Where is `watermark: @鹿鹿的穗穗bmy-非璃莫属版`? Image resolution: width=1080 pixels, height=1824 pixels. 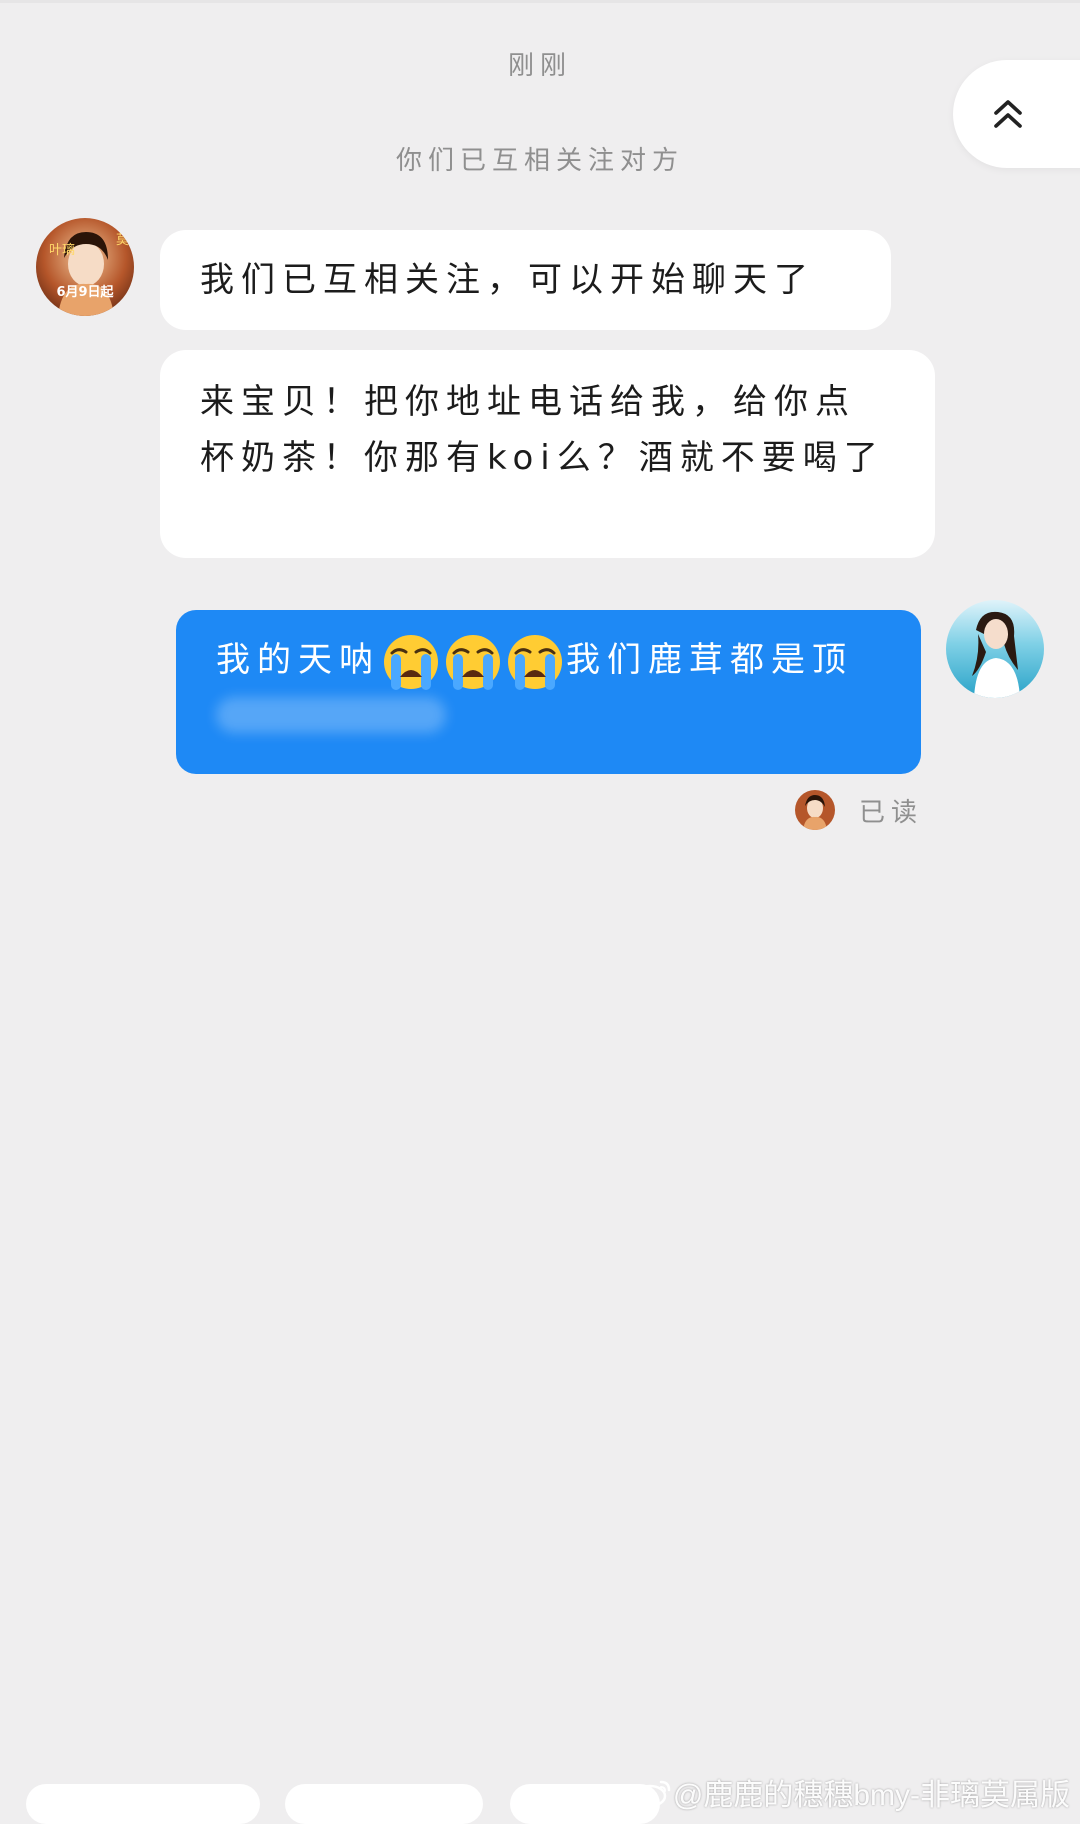
watermark: @鹿鹿的穗穗bmy-非璃莫属版 is located at coordinates (851, 1792).